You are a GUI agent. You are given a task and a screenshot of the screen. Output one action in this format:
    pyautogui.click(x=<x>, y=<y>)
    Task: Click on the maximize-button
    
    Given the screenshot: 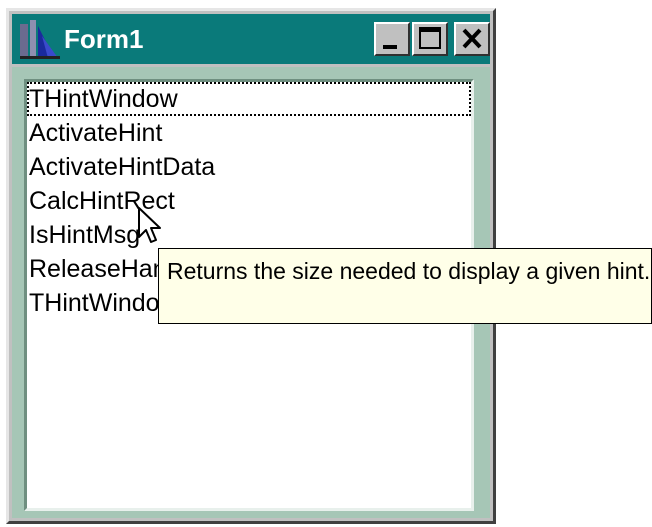 What is the action you would take?
    pyautogui.click(x=430, y=39)
    